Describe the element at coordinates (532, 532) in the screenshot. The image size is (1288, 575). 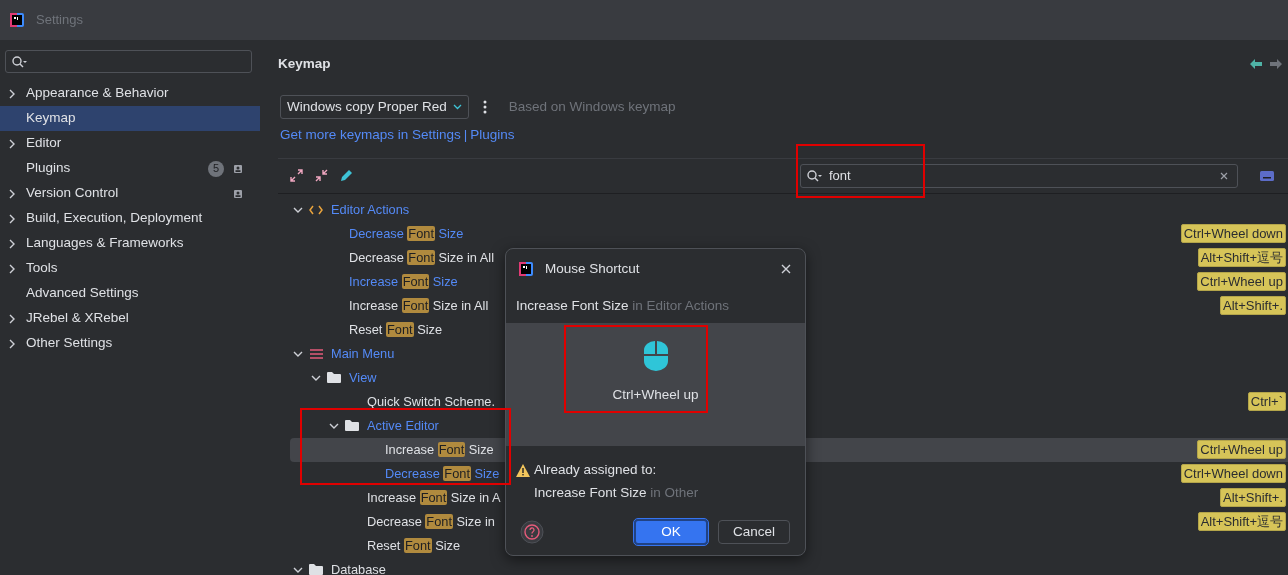
I see `help-icon` at that location.